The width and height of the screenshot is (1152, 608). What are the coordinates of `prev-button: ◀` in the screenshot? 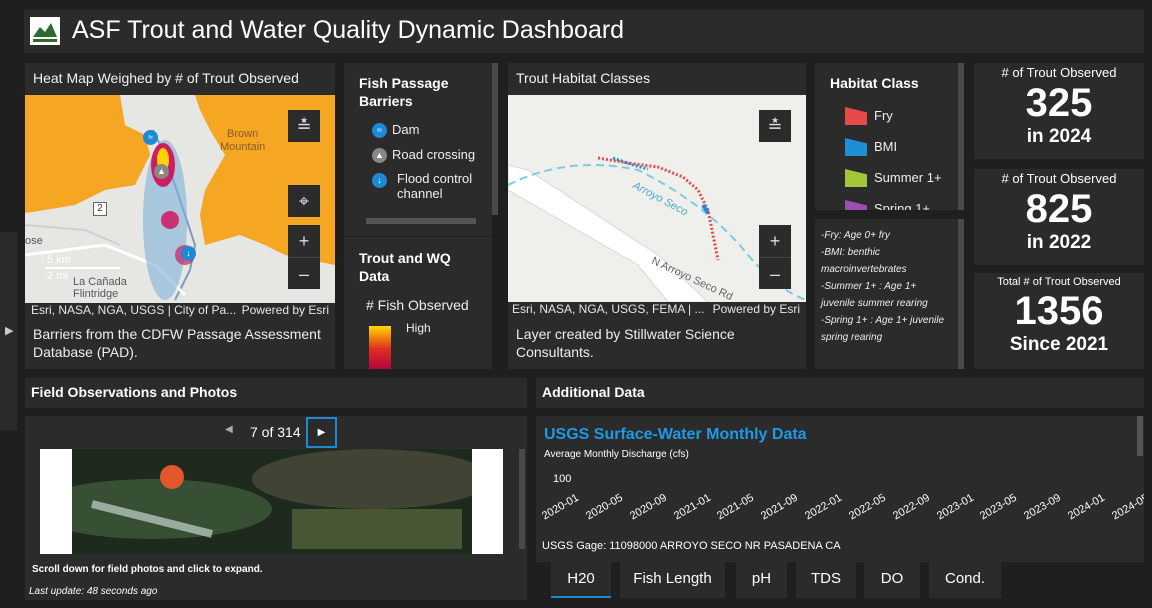 It's located at (231, 429).